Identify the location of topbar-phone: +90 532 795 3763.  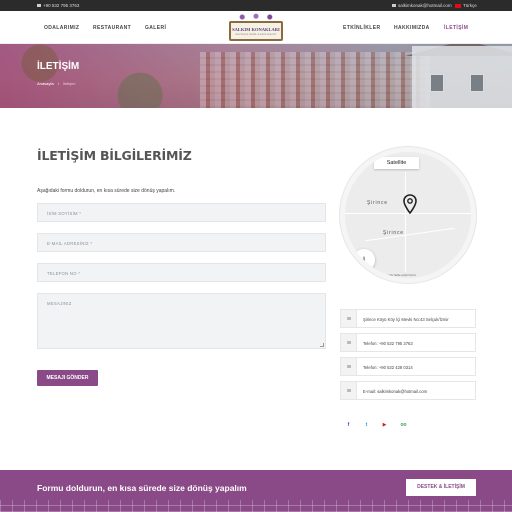
(58, 5).